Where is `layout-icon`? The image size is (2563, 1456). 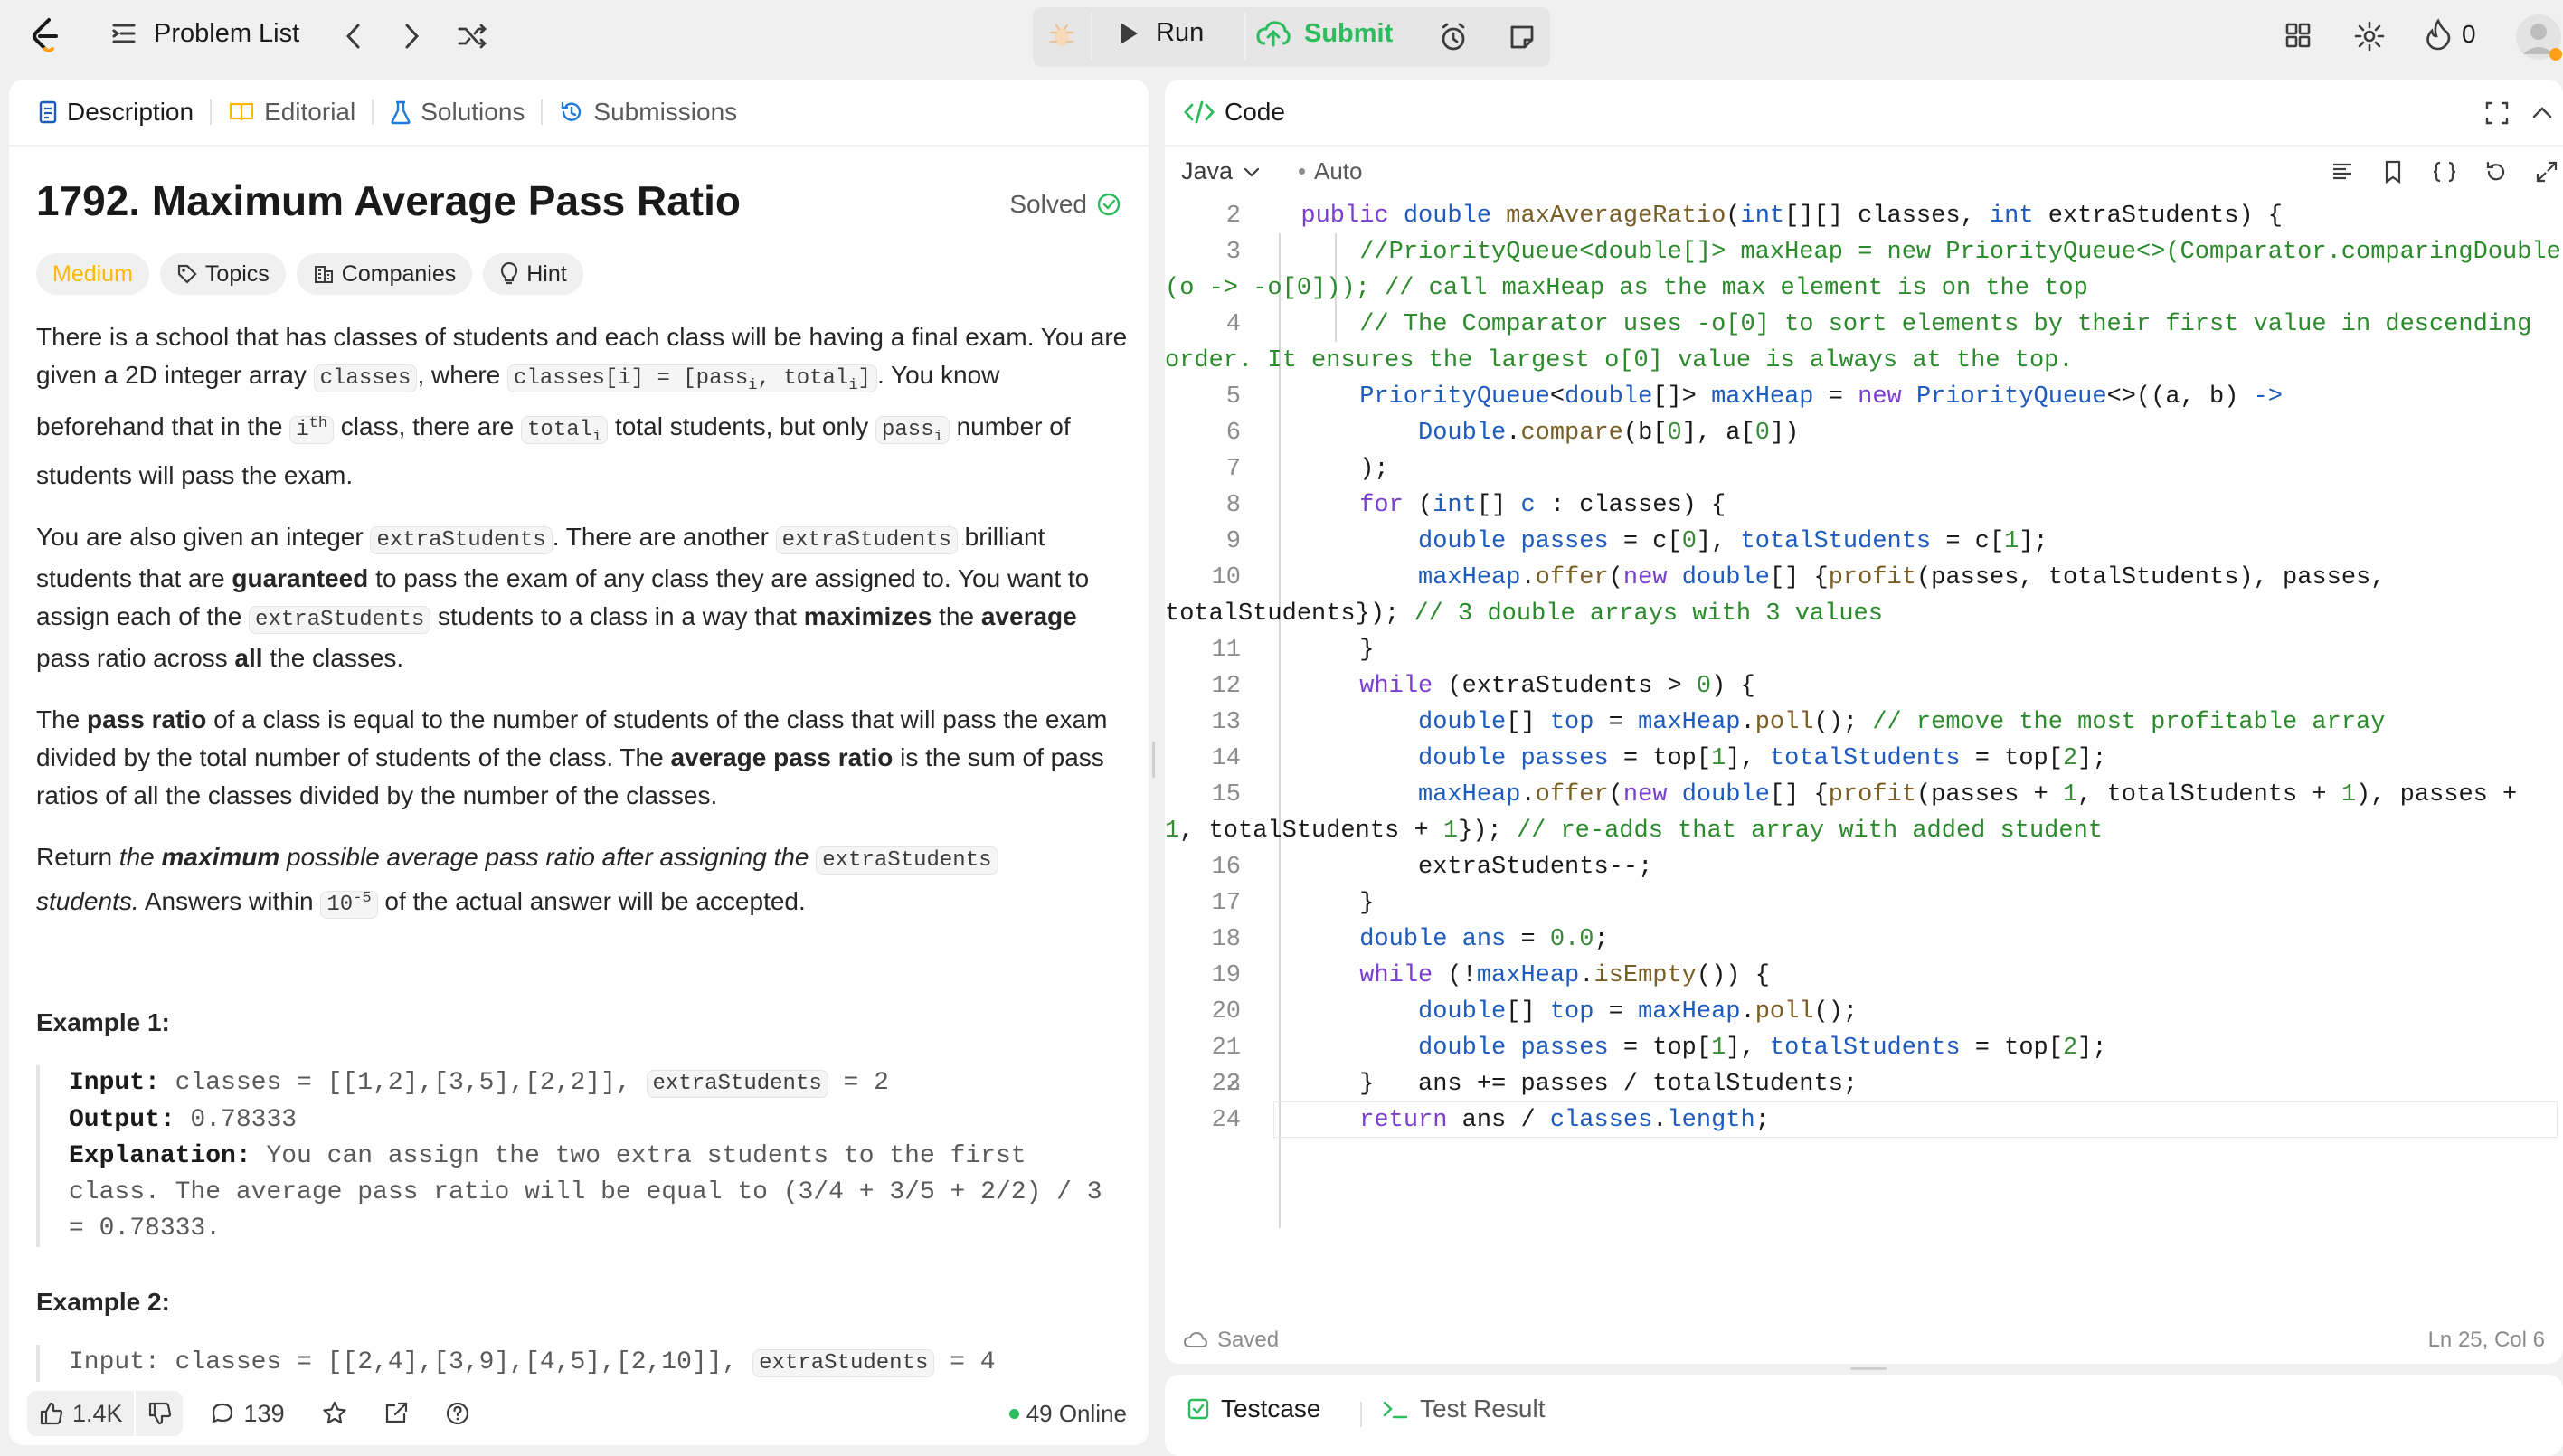
layout-icon is located at coordinates (2298, 35).